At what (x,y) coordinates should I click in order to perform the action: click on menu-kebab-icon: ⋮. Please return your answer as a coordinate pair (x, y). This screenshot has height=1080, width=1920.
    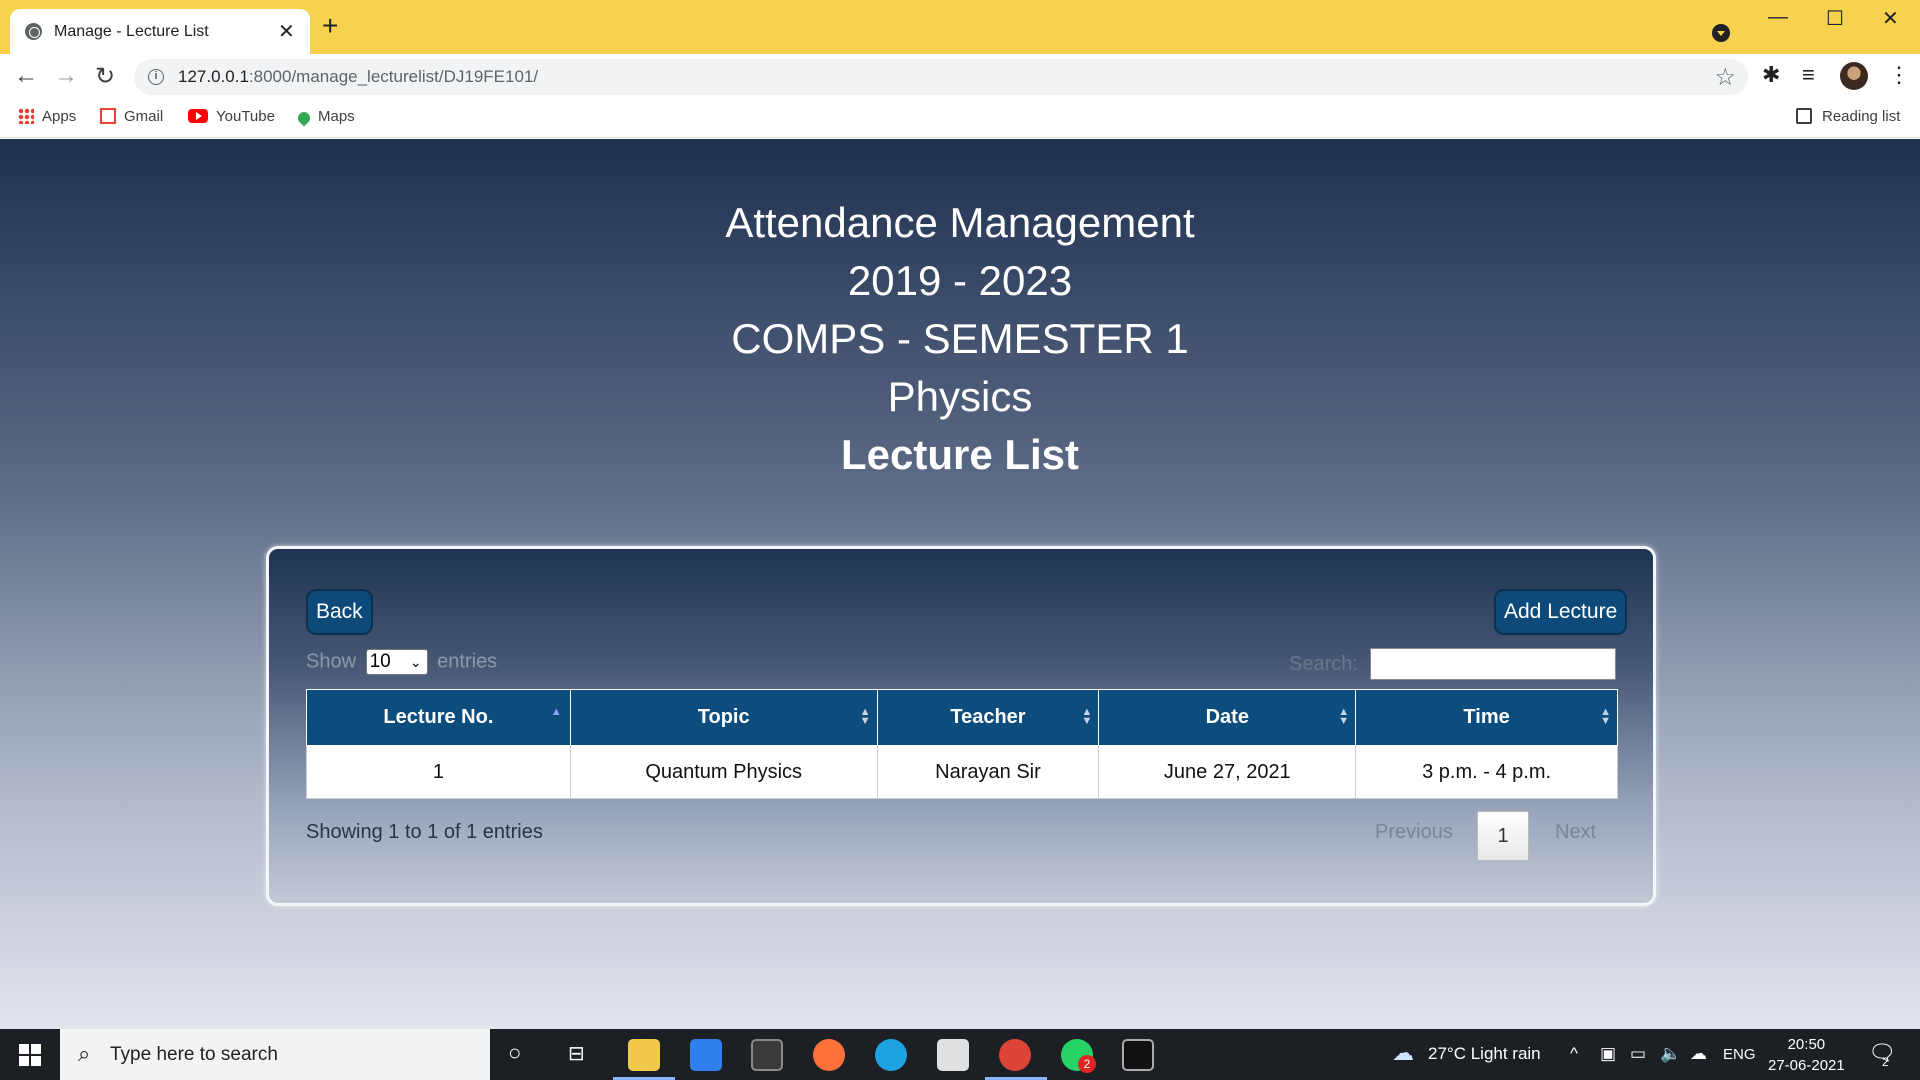
    Looking at the image, I should click on (1899, 75).